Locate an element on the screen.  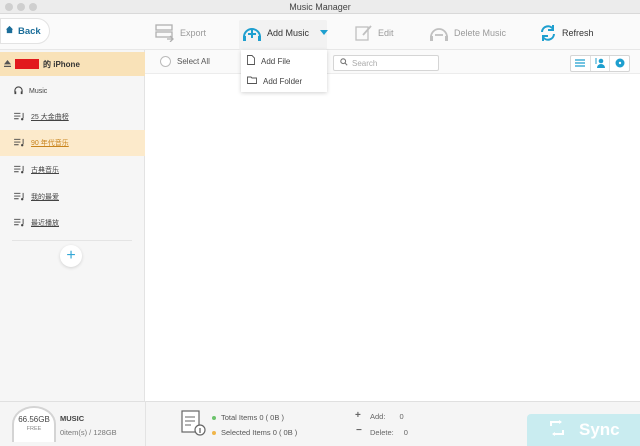
delete-music-label: Delete Music is located at coordinates (480, 33).